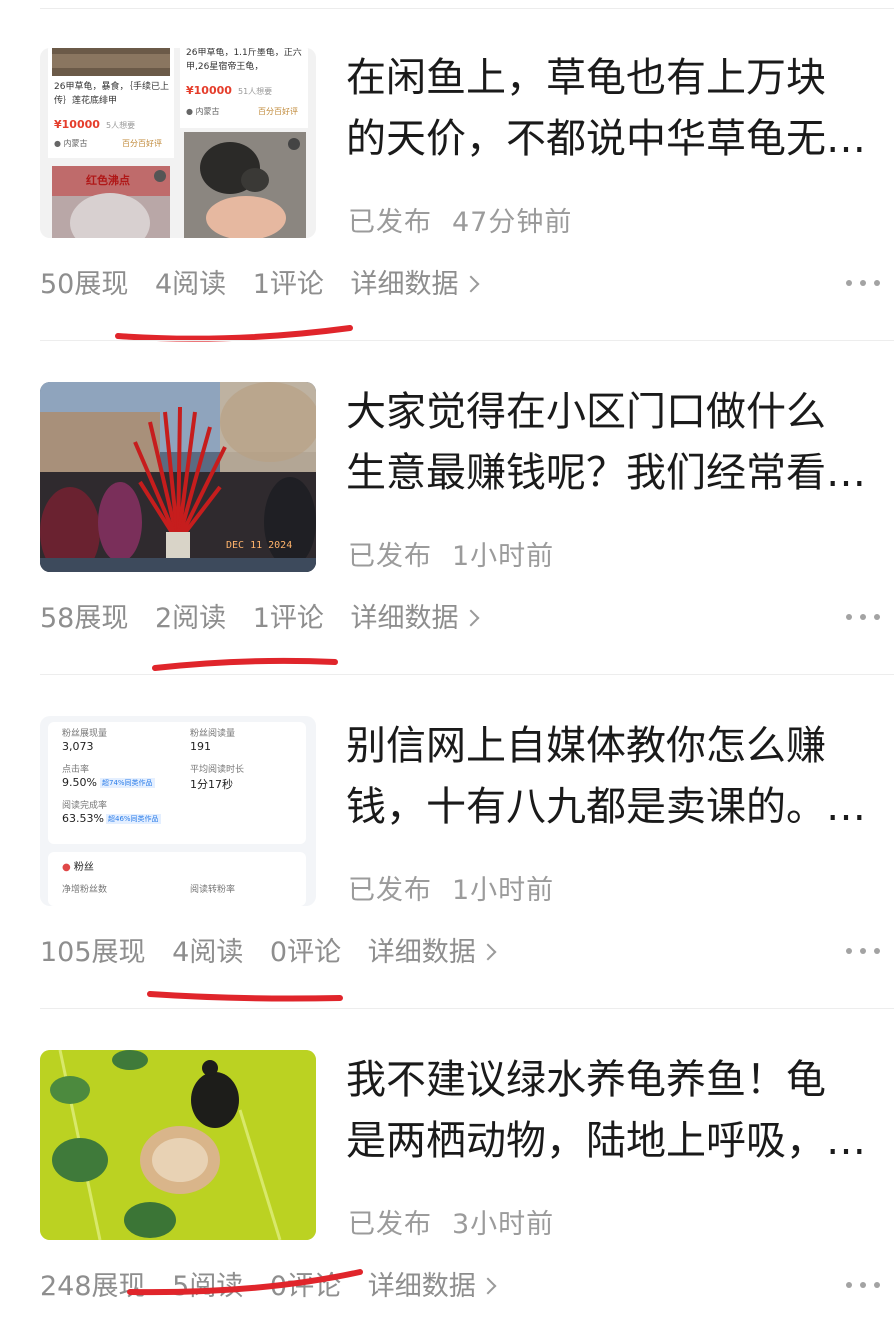 The width and height of the screenshot is (894, 1341). I want to click on red-underline-annotation, so click(245, 1282).